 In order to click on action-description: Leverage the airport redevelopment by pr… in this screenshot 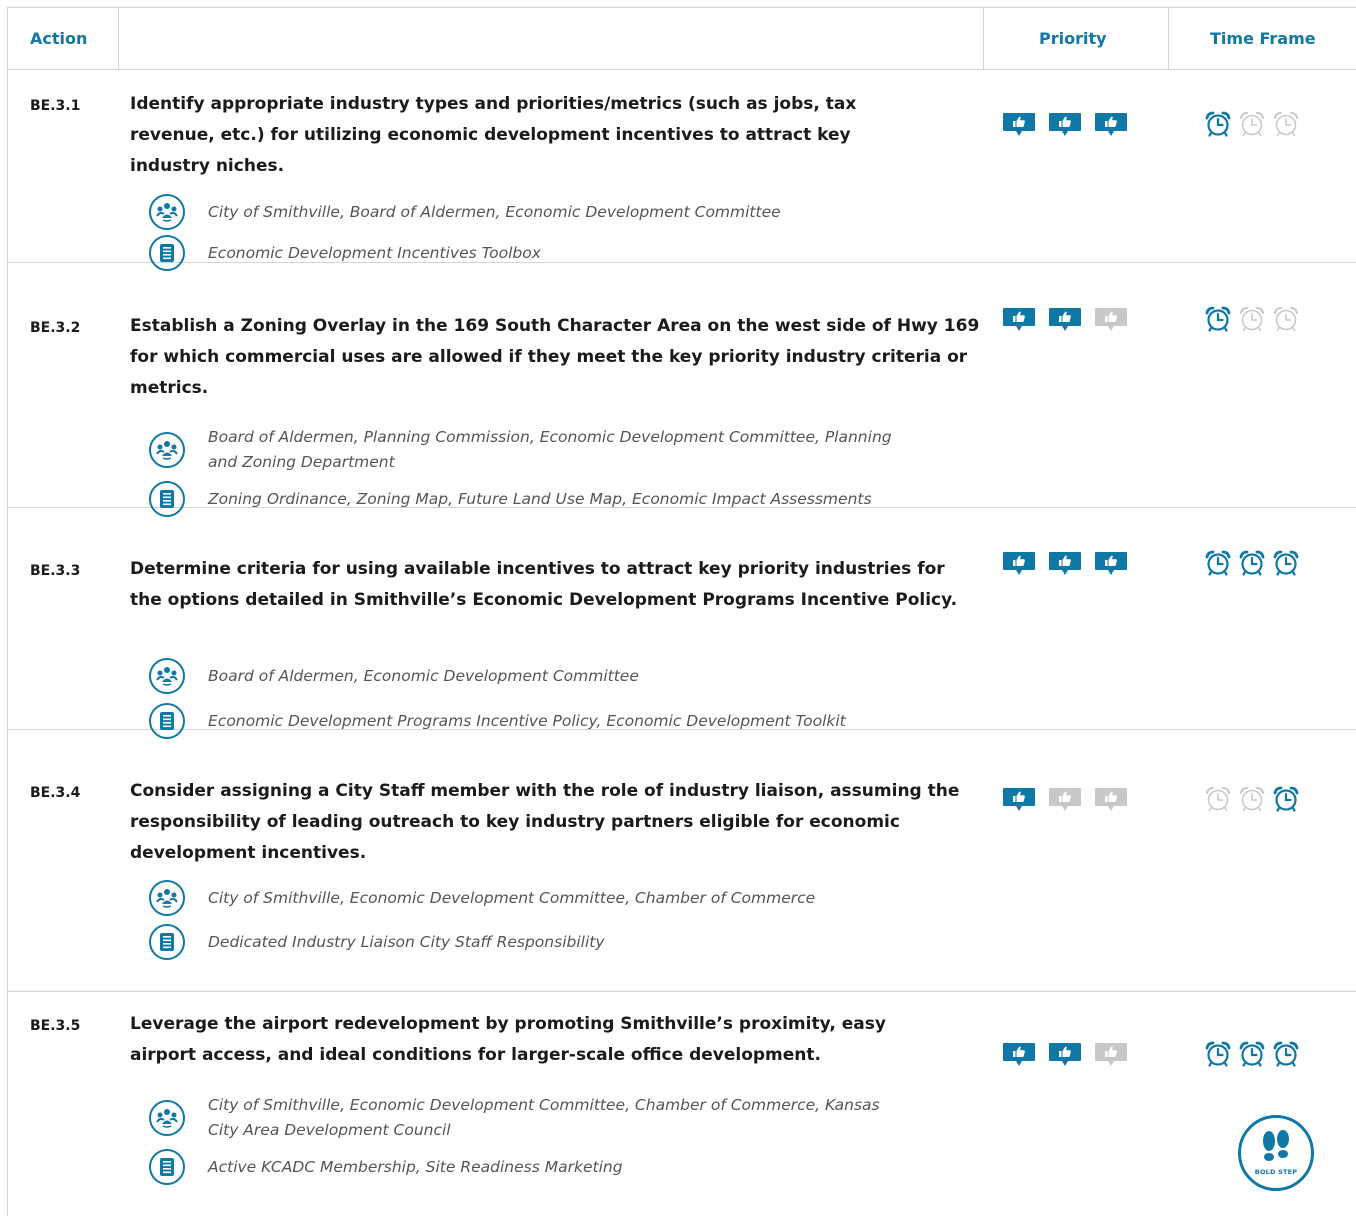, I will do `click(508, 1039)`.